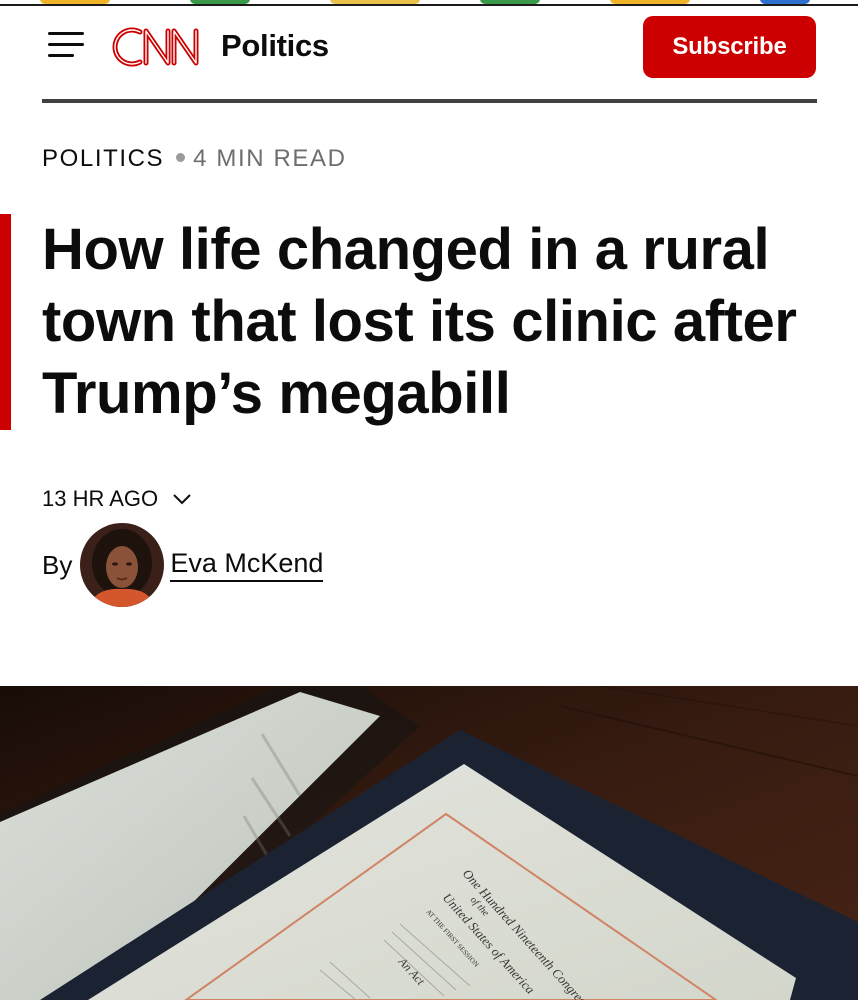 Image resolution: width=858 pixels, height=1000 pixels. I want to click on cnn-logo, so click(156, 47).